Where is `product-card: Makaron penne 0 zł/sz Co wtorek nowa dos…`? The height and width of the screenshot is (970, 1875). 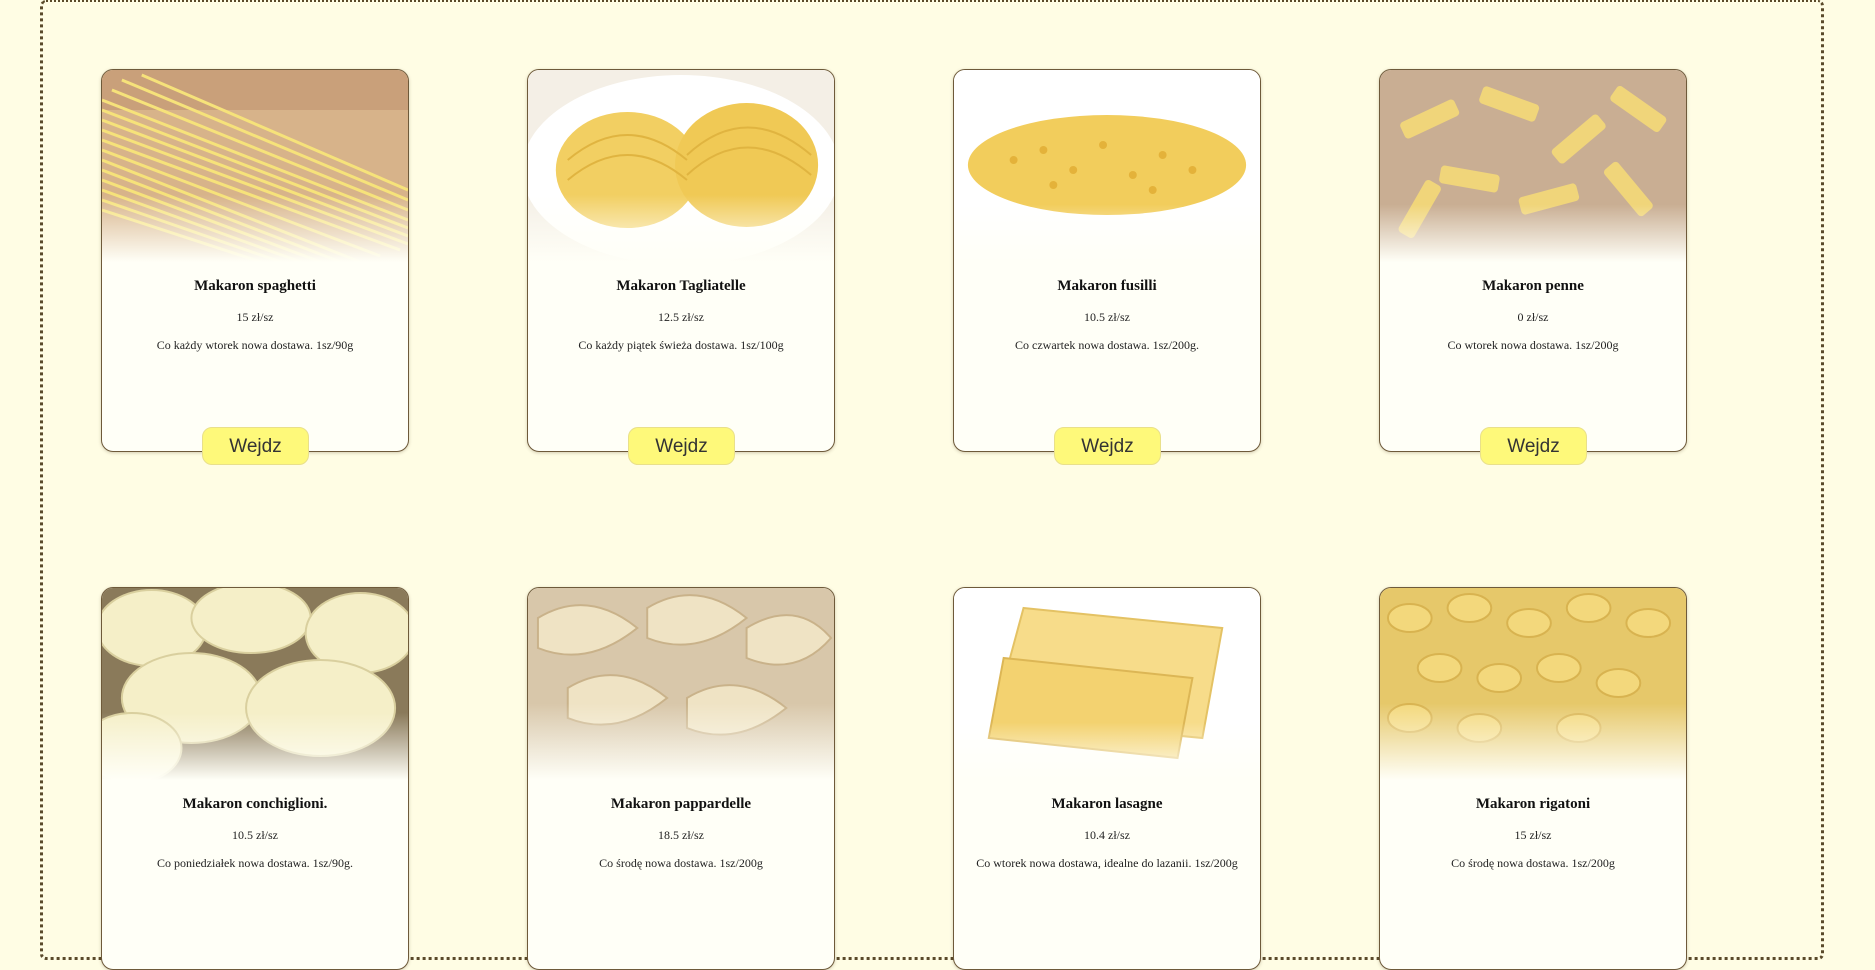
product-card: Makaron penne 0 zł/sz Co wtorek nowa dos… is located at coordinates (1533, 267).